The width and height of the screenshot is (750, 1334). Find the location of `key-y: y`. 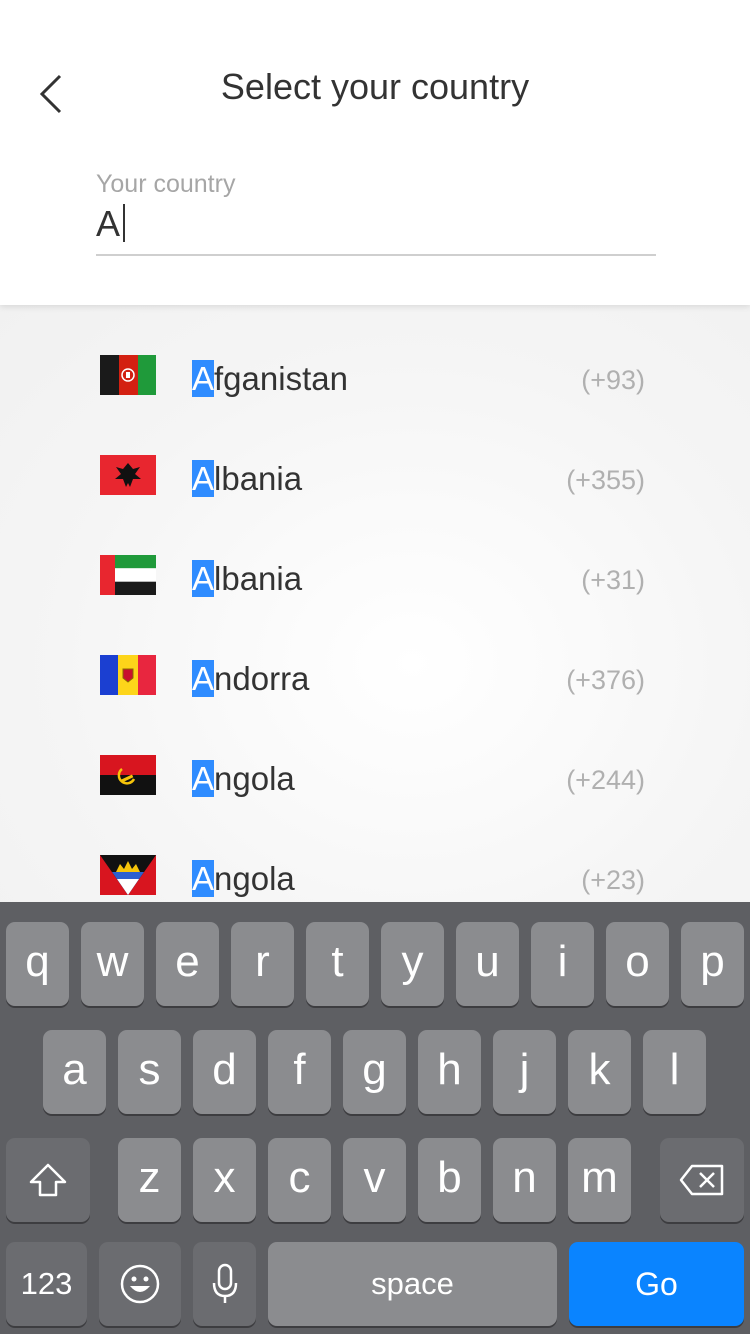

key-y: y is located at coordinates (412, 964).